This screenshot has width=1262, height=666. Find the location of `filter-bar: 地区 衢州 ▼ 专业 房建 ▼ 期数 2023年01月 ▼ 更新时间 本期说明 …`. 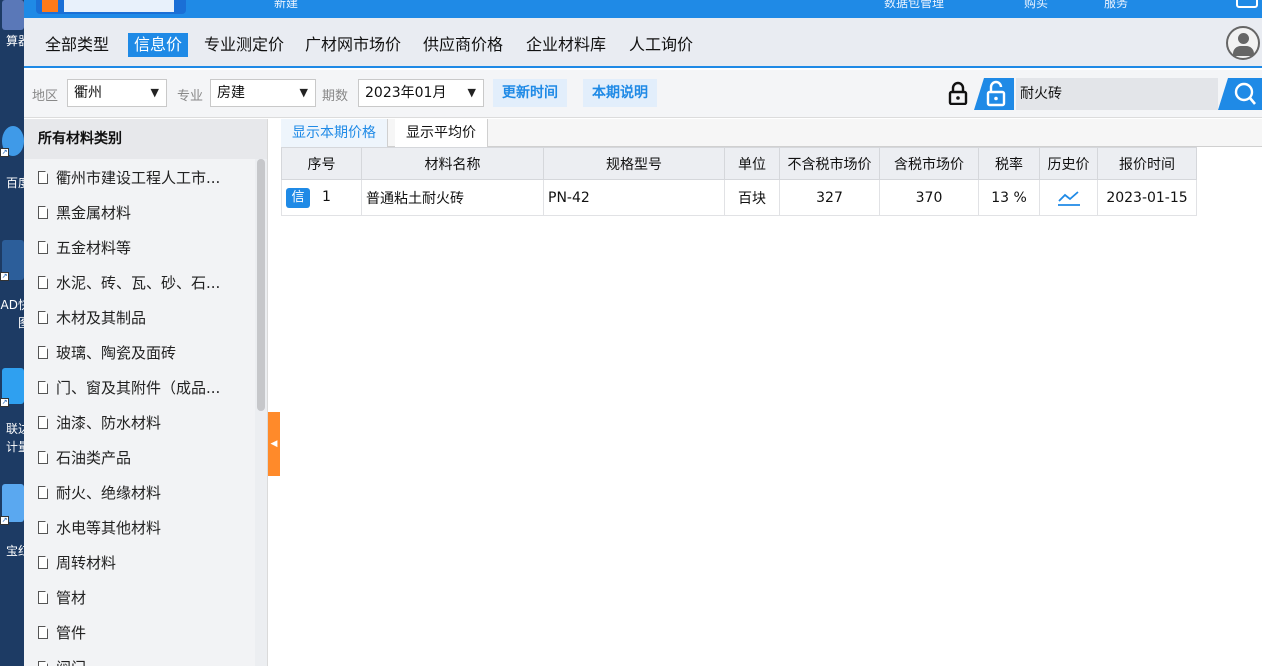

filter-bar: 地区 衢州 ▼ 专业 房建 ▼ 期数 2023年01月 ▼ 更新时间 本期说明 … is located at coordinates (643, 94).